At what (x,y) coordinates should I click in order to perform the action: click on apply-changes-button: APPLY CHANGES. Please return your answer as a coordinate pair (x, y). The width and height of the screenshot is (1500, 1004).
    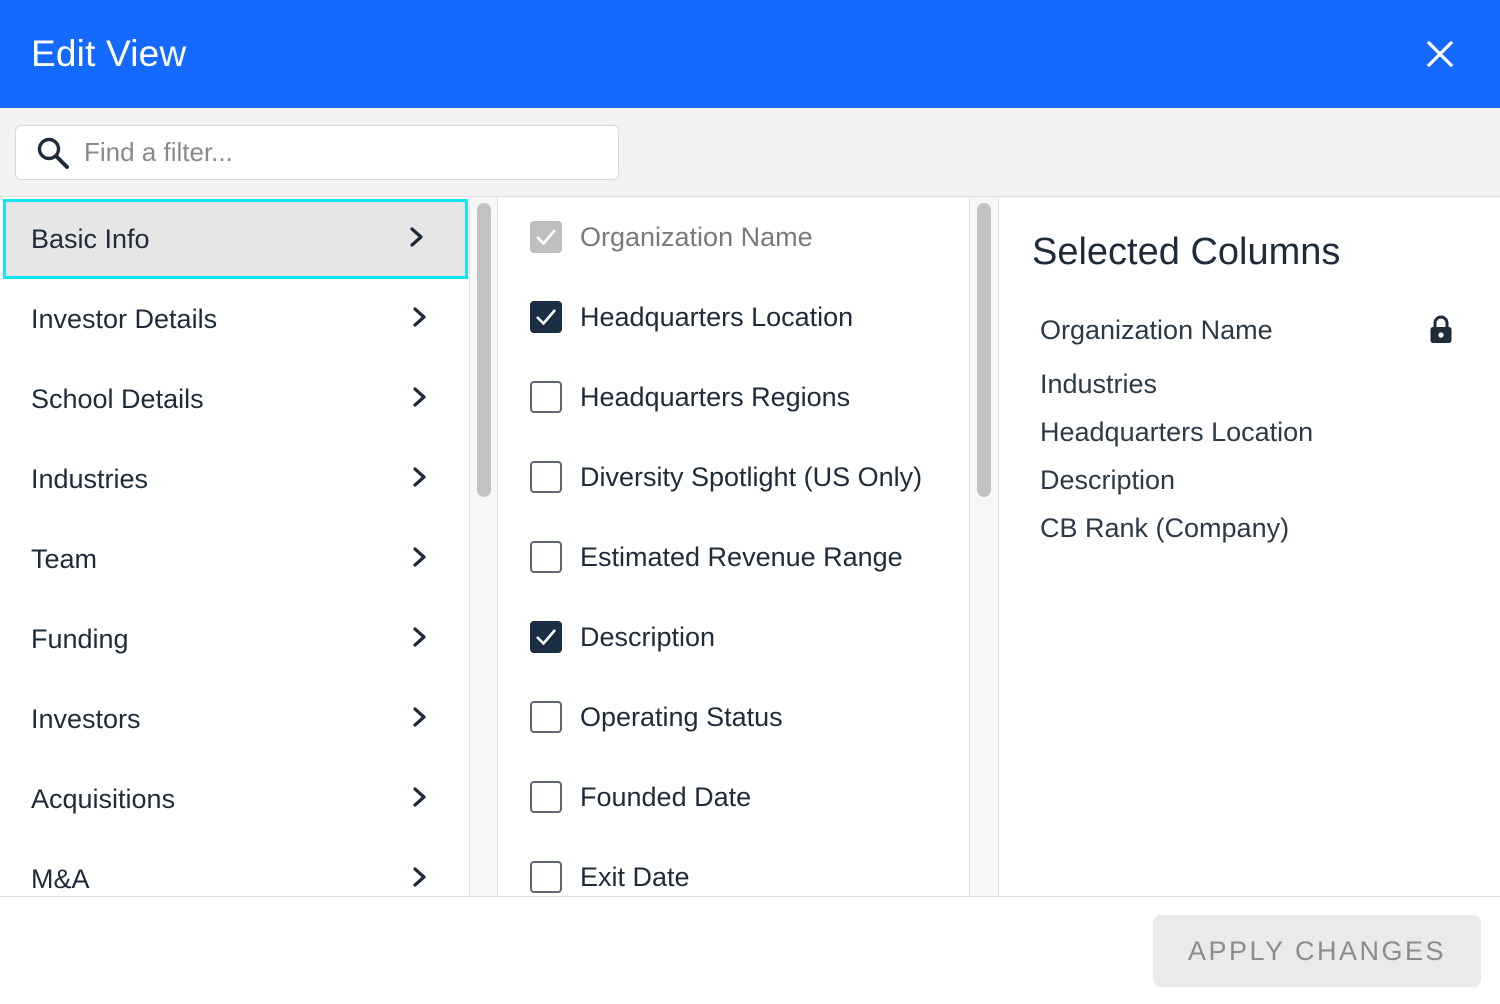
    Looking at the image, I should click on (1317, 951).